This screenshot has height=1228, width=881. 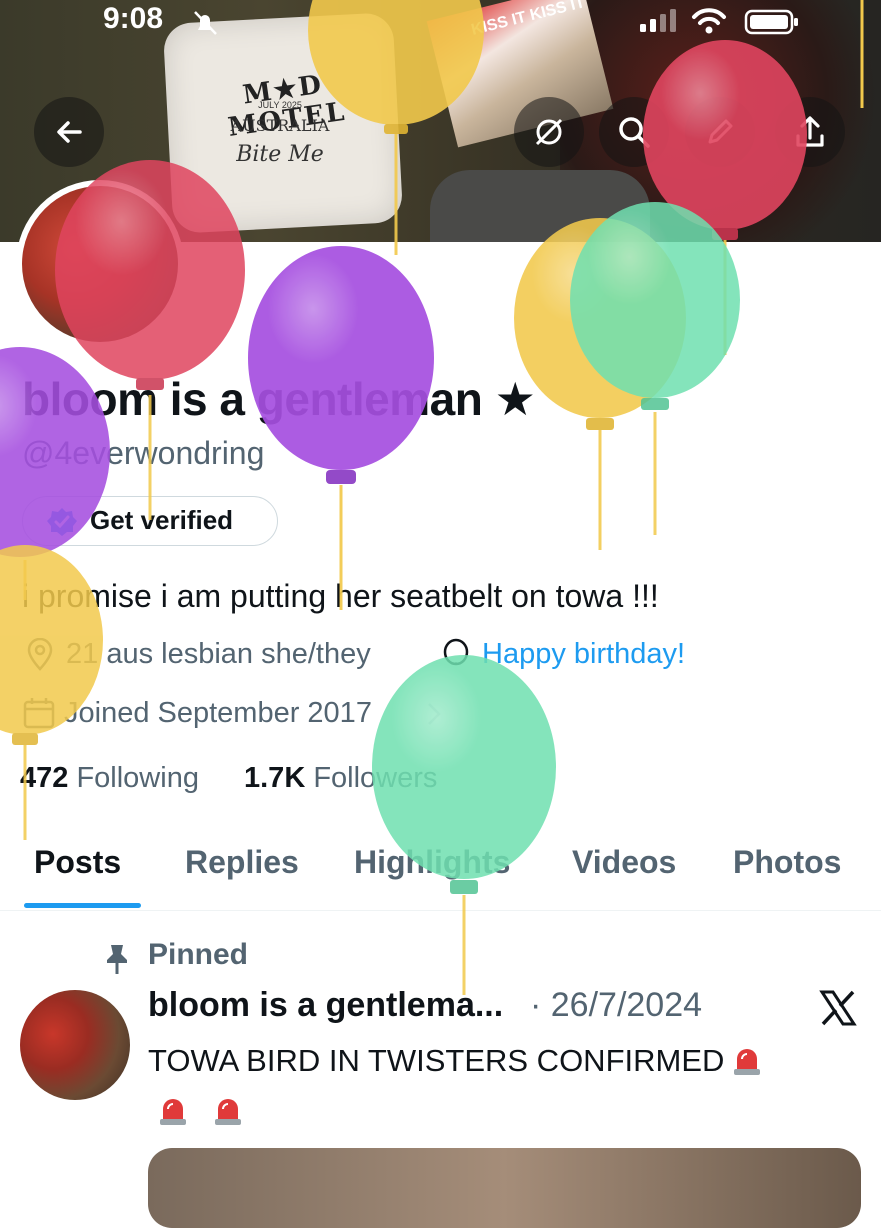 I want to click on status-time: 9:08, so click(x=133, y=18).